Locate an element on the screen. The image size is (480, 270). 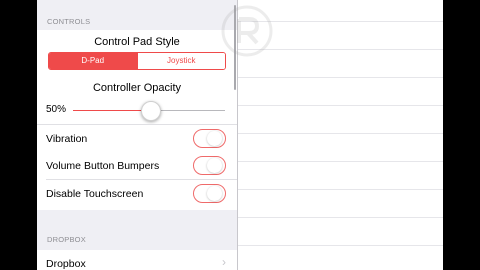
slider-thumb is located at coordinates (151, 111).